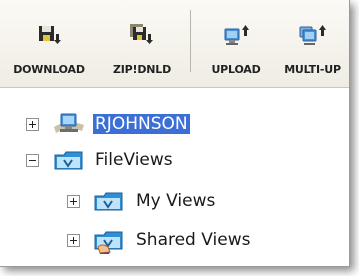 The height and width of the screenshot is (276, 359). What do you see at coordinates (141, 34) in the screenshot?
I see `zip-download-icon` at bounding box center [141, 34].